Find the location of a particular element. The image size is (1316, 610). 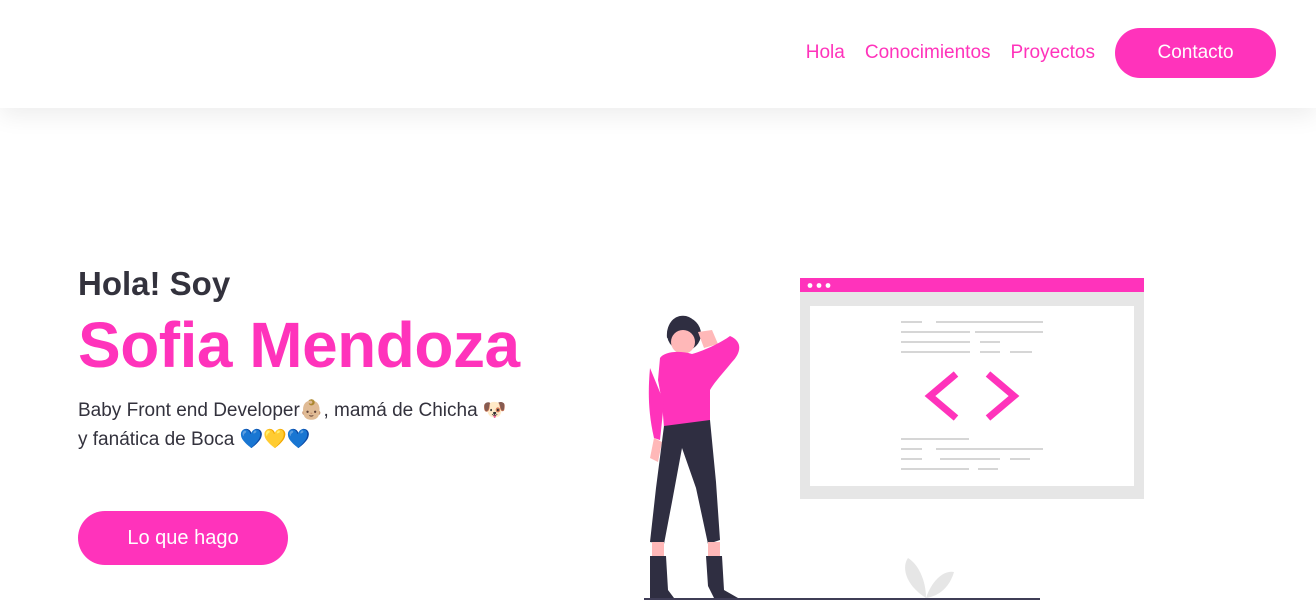

hero-name: Sofia Mendoza is located at coordinates (299, 345).